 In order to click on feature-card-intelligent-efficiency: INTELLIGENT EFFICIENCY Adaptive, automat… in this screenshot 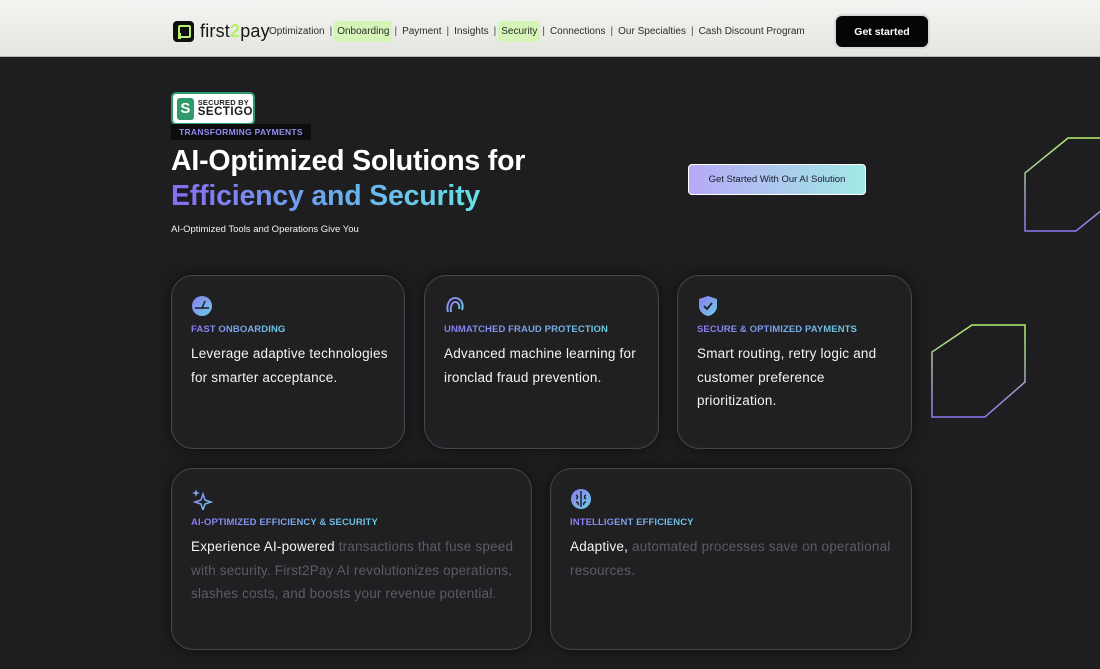, I will do `click(731, 559)`.